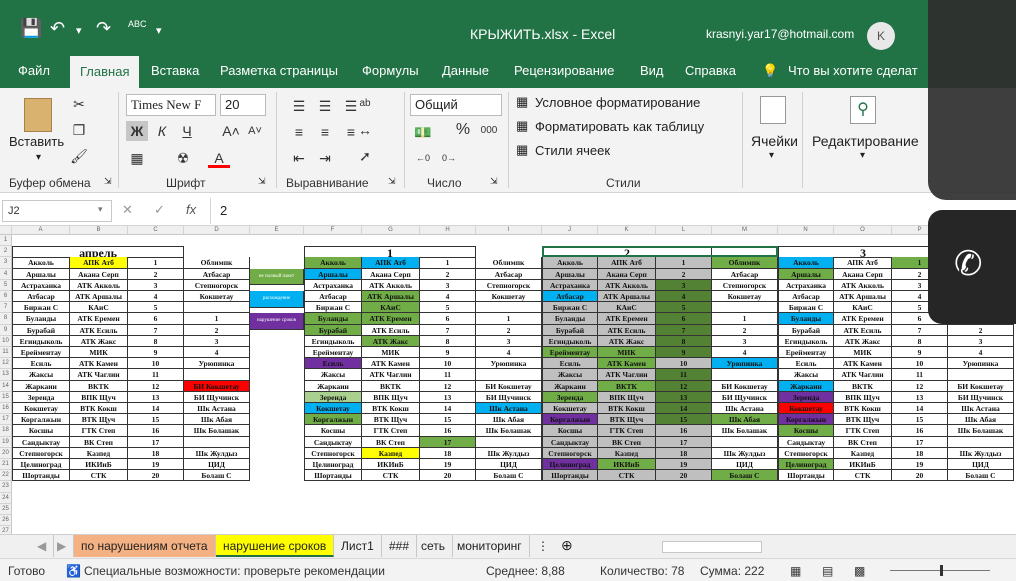 The height and width of the screenshot is (581, 1016). What do you see at coordinates (6, 274) in the screenshot?
I see `row-header: 4` at bounding box center [6, 274].